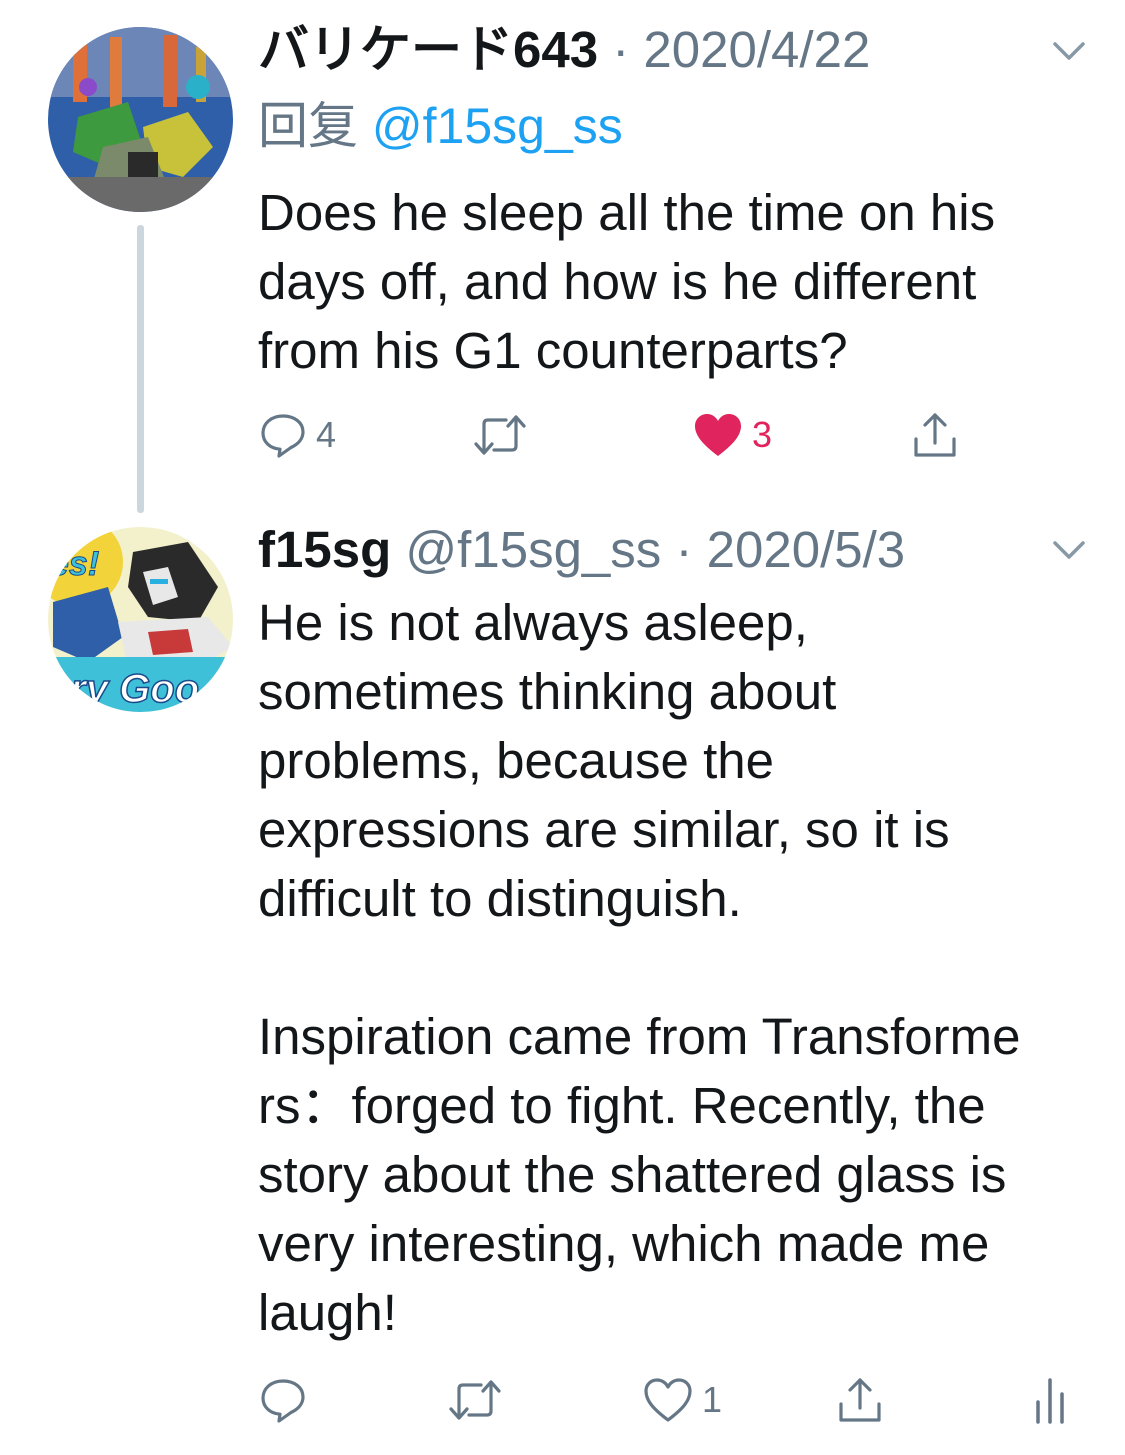 Image resolution: width=1125 pixels, height=1455 pixels. What do you see at coordinates (617, 281) in the screenshot?
I see `tweet-text-line: days off, and how is he different` at bounding box center [617, 281].